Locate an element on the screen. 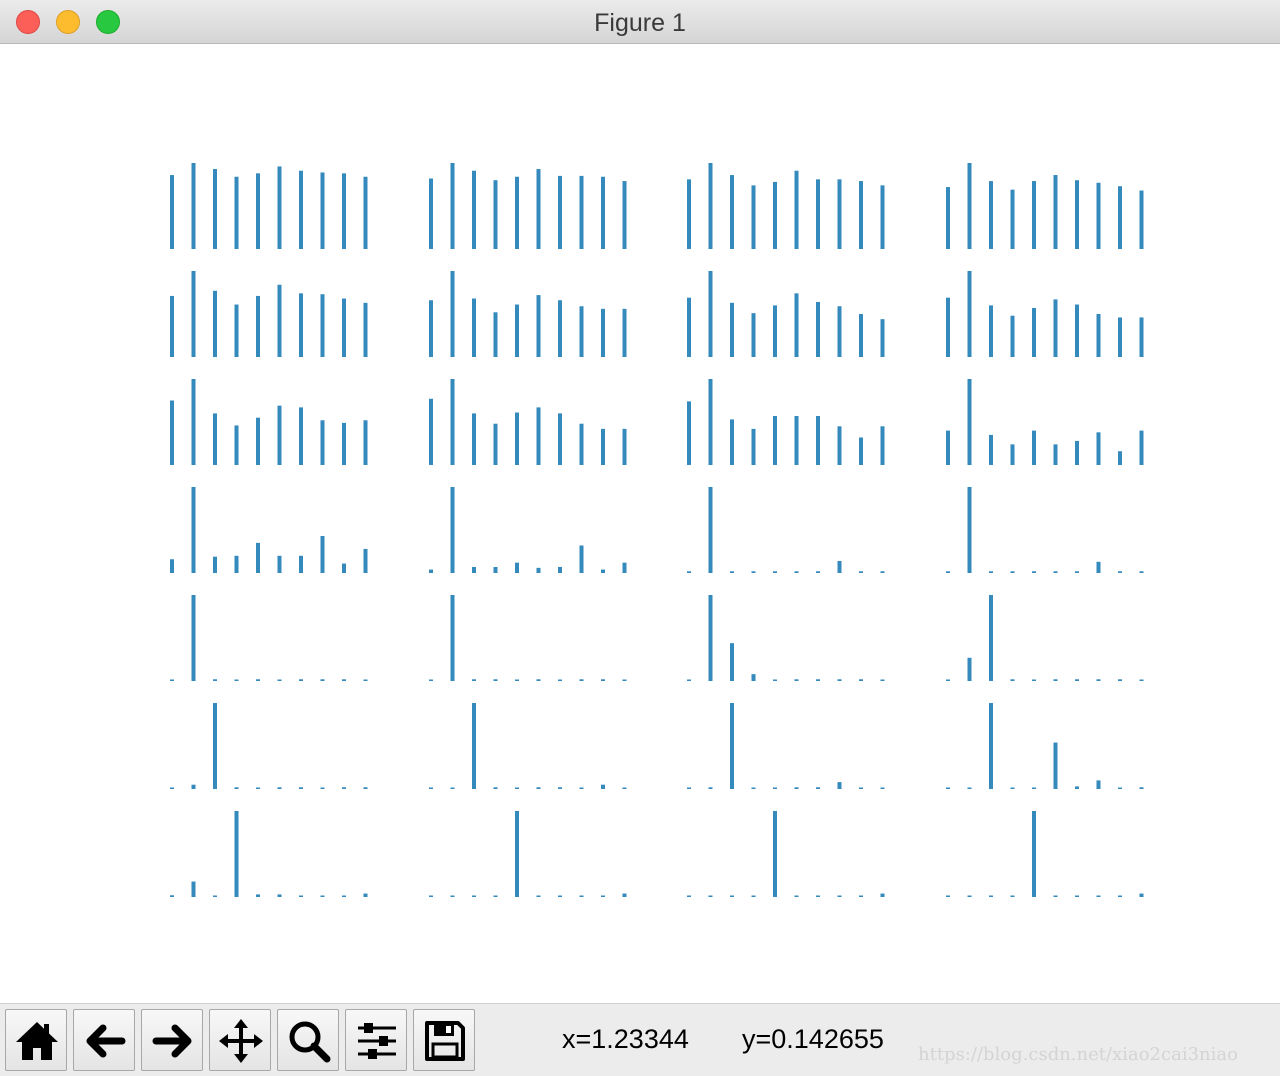 Image resolution: width=1280 pixels, height=1076 pixels. zoom-button is located at coordinates (308, 1040).